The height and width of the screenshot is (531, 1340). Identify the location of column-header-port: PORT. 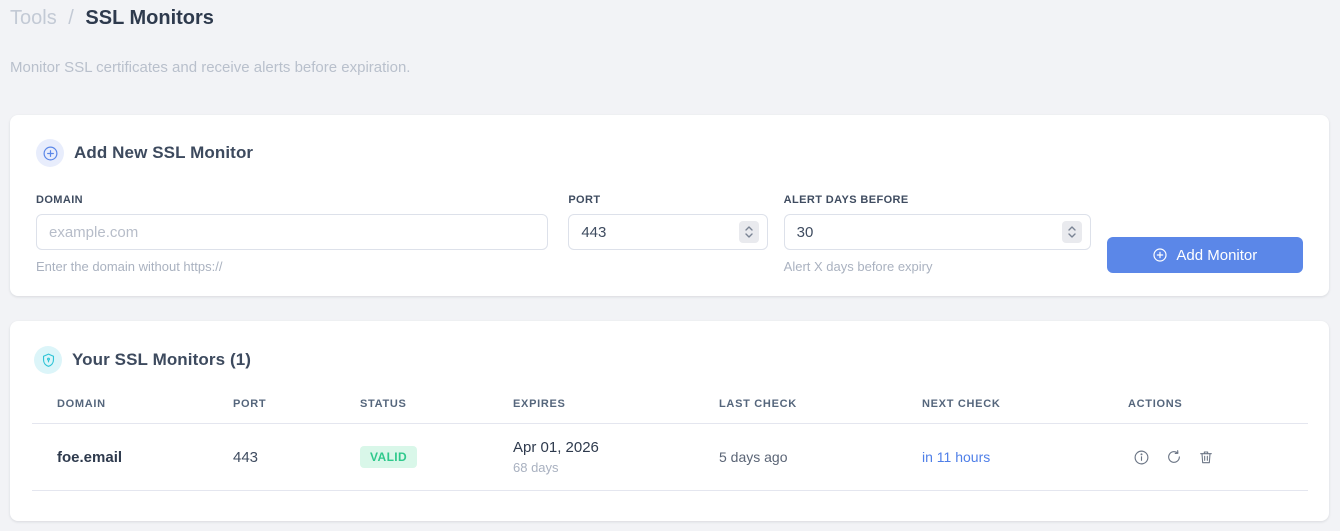
(250, 404).